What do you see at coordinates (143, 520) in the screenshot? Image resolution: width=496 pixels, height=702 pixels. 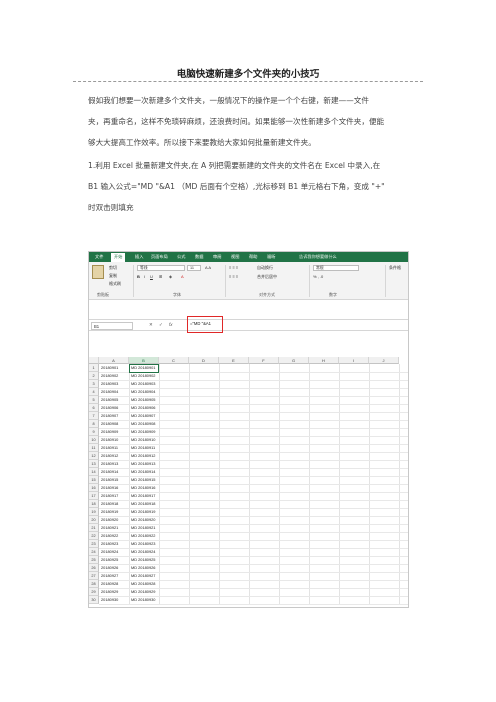 I see `cell-b: MD 20180920` at bounding box center [143, 520].